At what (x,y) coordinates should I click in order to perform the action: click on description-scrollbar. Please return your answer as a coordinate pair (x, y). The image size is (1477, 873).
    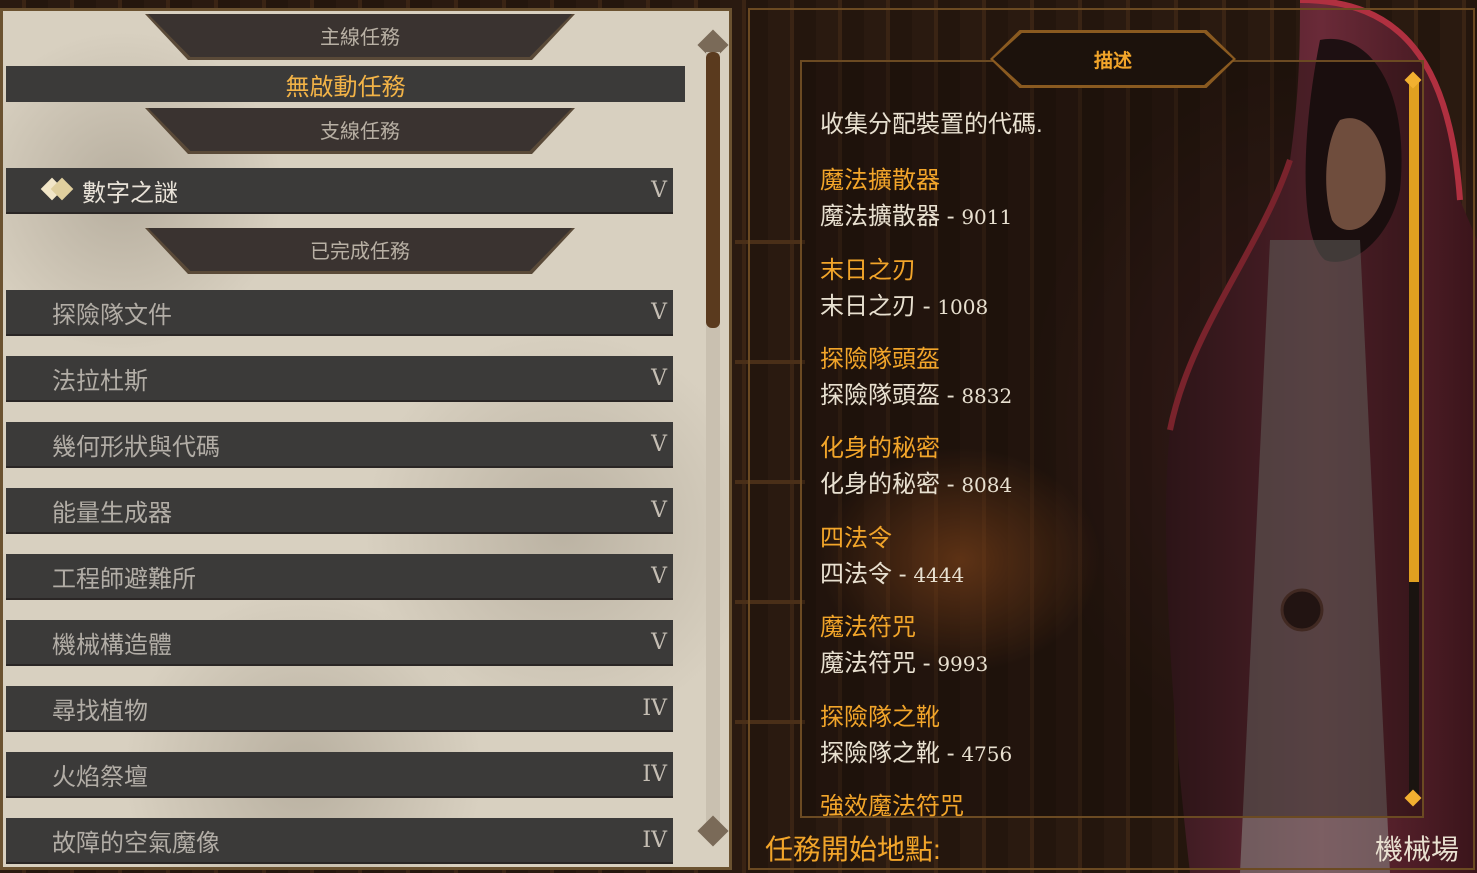
    Looking at the image, I should click on (1413, 439).